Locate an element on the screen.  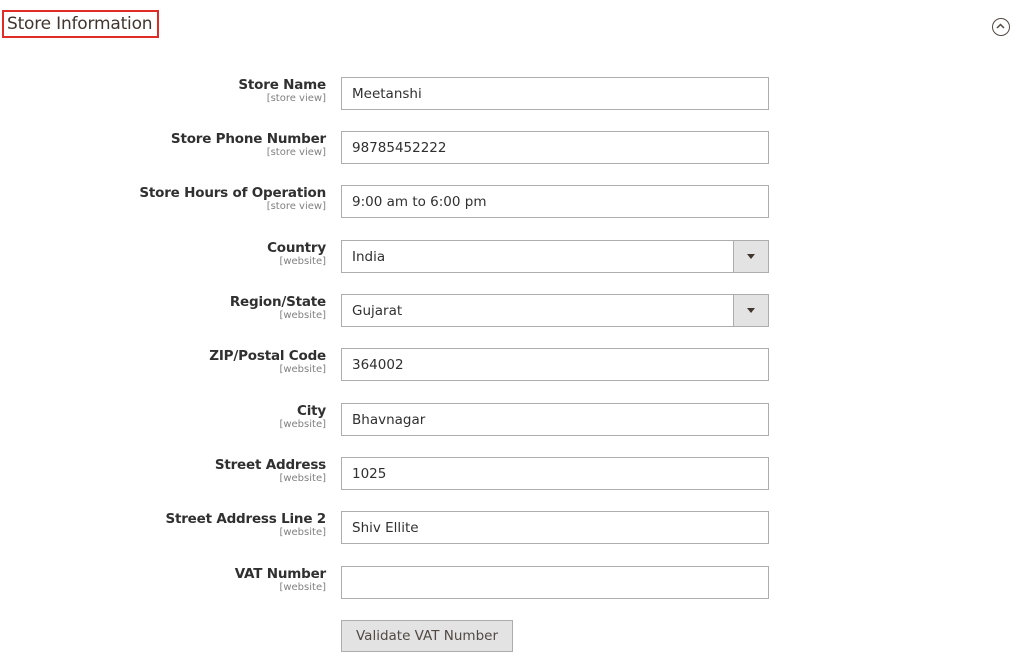
row-store-hours: Store Hours of Operation [store view] is located at coordinates (512, 202).